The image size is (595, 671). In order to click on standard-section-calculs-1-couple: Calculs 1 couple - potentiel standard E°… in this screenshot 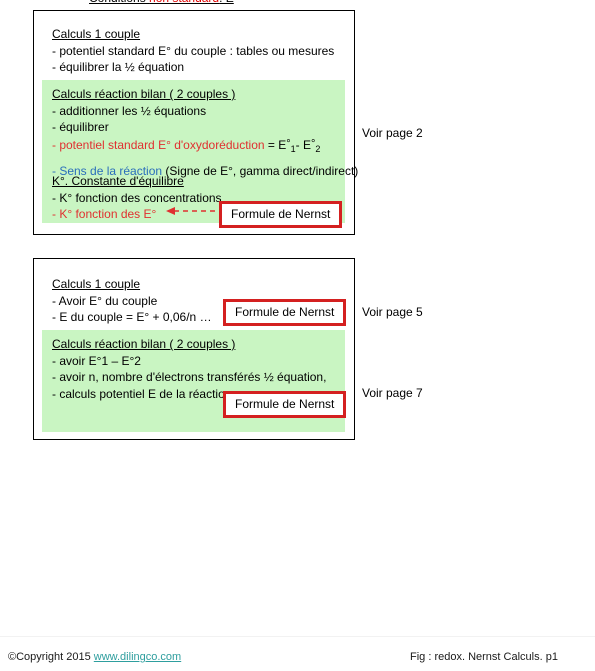, I will do `click(193, 51)`.